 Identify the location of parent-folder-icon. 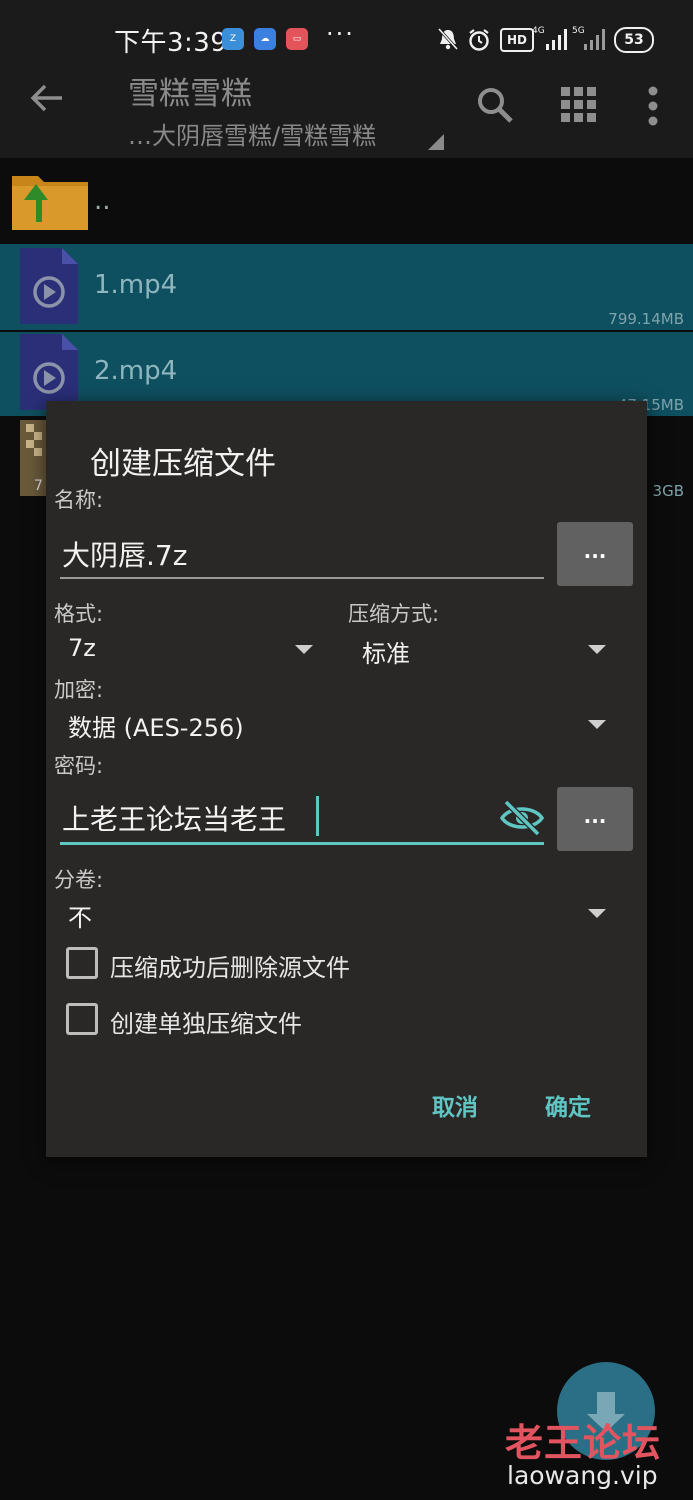
(50, 202).